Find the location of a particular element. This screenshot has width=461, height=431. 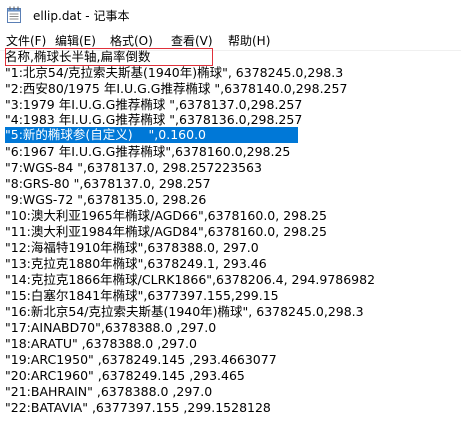

editor-line: "4:1983 年I.U.G.G推荐椭球 ",6378136.0,298.257 is located at coordinates (154, 119).